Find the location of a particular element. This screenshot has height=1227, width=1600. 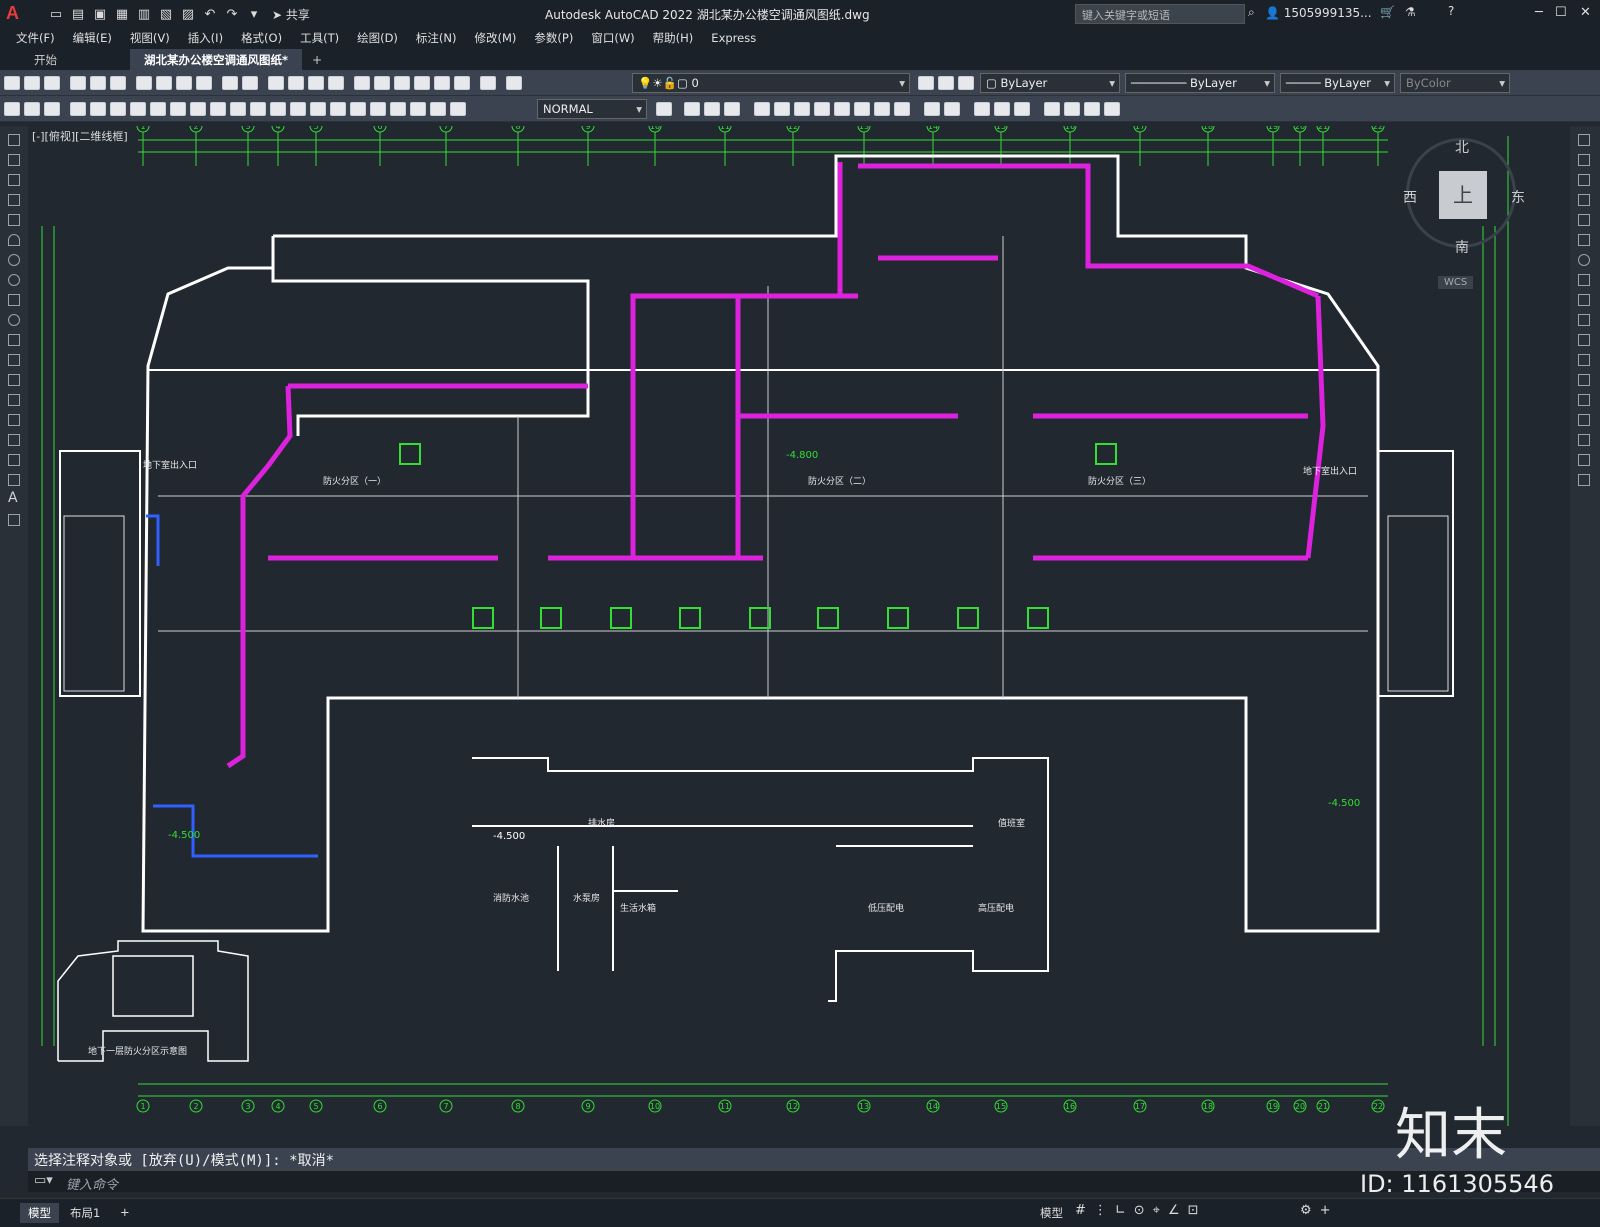

hatch-back-icon is located at coordinates (1072, 109).